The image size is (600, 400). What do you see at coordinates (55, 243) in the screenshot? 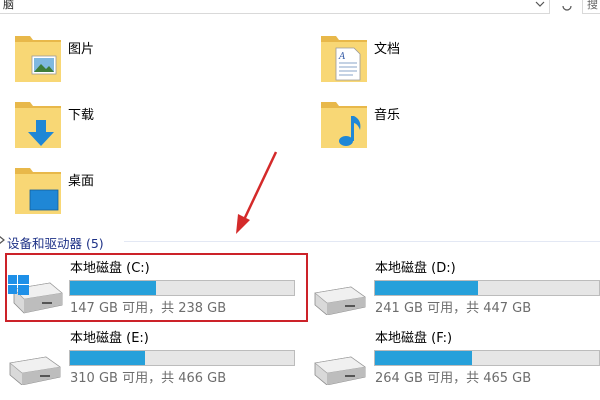
I see `section-title: 设备和驱动器 (5)` at bounding box center [55, 243].